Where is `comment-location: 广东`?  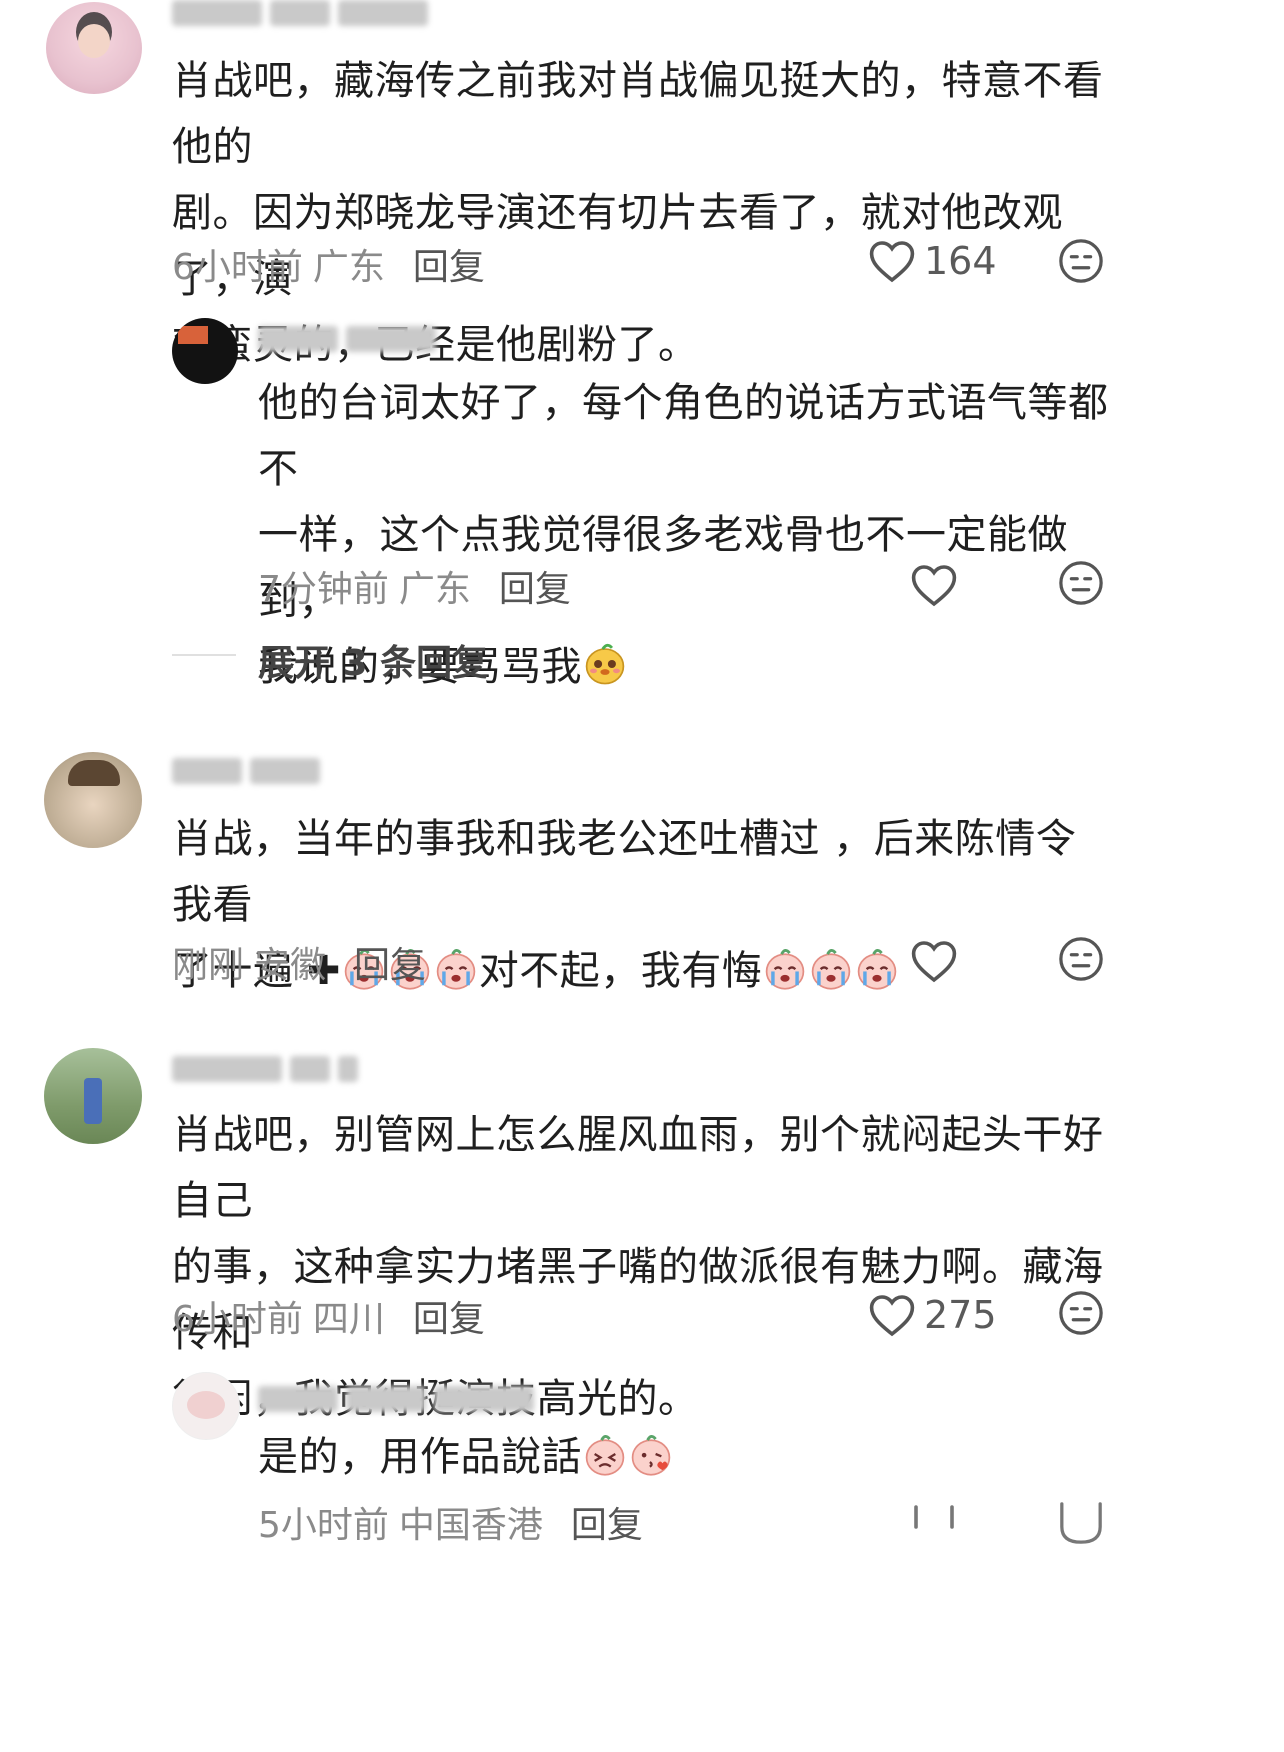
comment-location: 广东 is located at coordinates (348, 267).